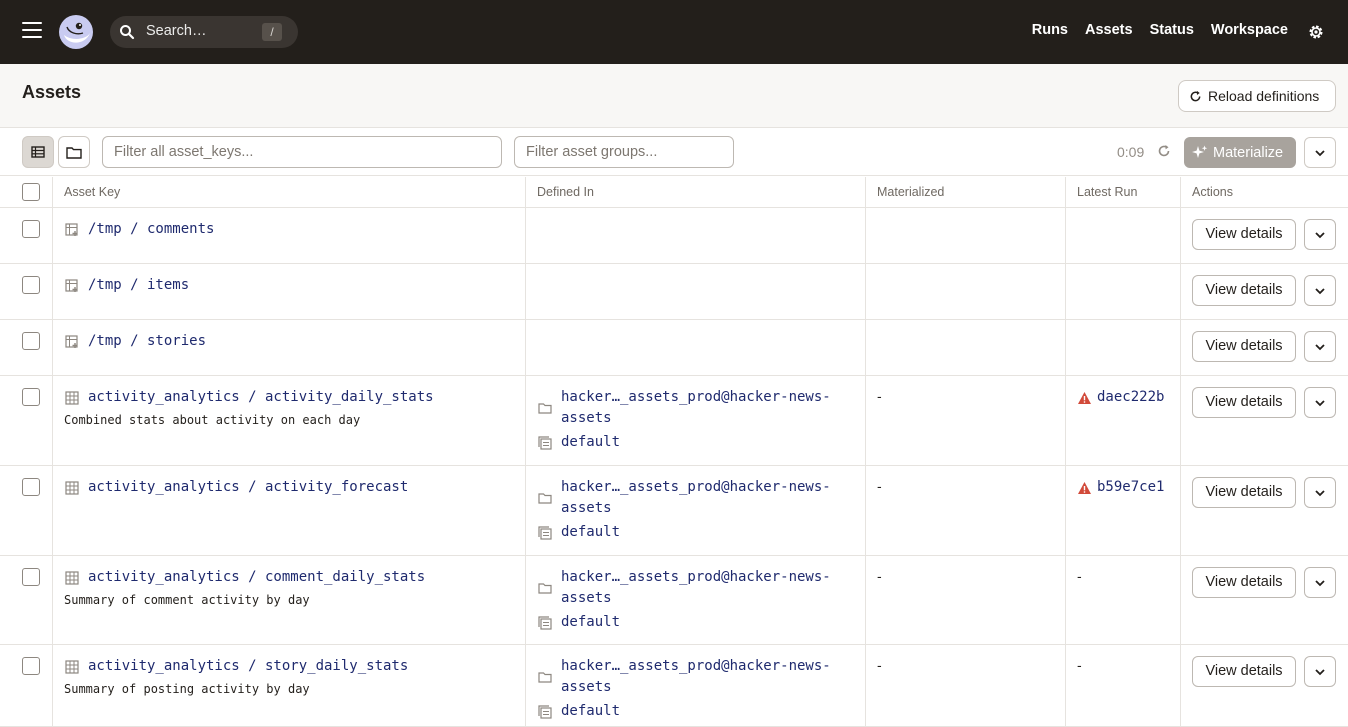 The image size is (1348, 727). Describe the element at coordinates (52, 92) in the screenshot. I see `page-title: Assets` at that location.